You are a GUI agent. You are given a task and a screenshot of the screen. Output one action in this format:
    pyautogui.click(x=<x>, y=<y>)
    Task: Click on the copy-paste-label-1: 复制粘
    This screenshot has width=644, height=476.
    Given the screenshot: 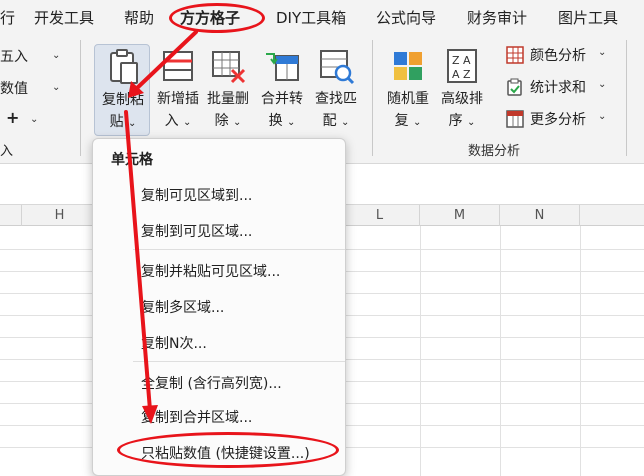 What is the action you would take?
    pyautogui.click(x=123, y=100)
    